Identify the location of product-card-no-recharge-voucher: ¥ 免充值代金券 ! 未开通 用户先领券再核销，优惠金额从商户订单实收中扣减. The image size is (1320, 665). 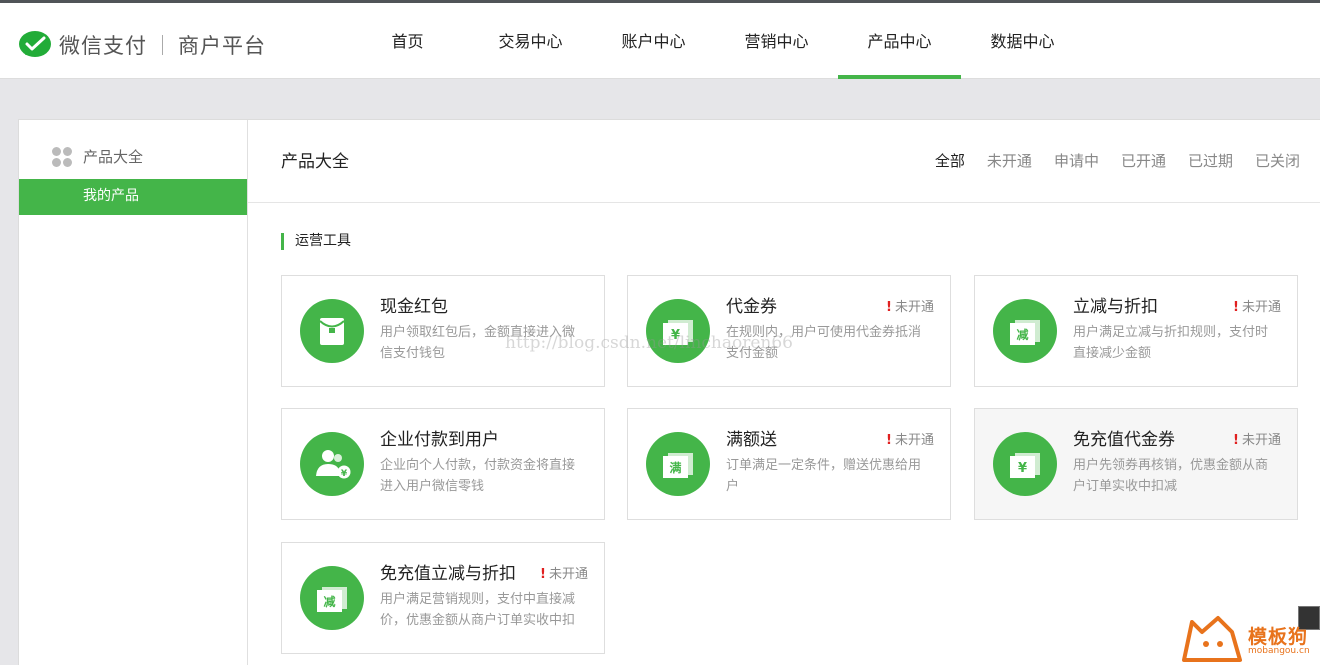
(1136, 464).